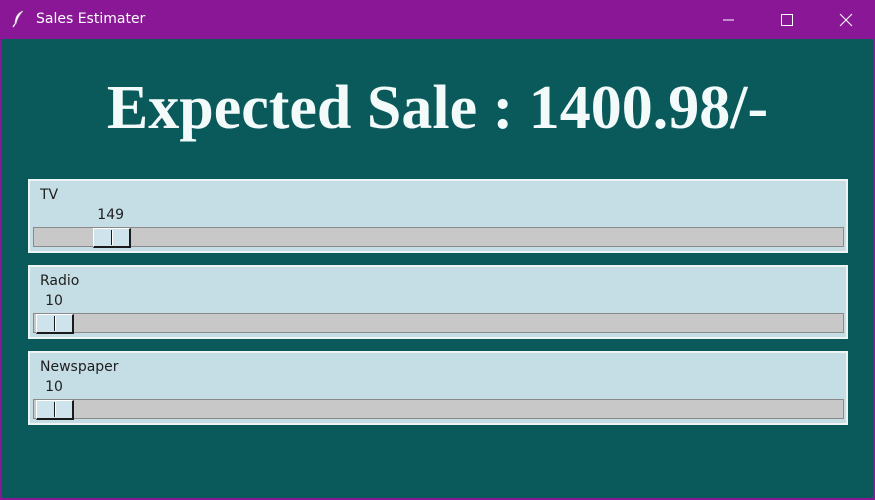 This screenshot has width=875, height=500. What do you see at coordinates (437, 108) in the screenshot?
I see `expected-sale-heading: Expected Sale : 1400.98/-` at bounding box center [437, 108].